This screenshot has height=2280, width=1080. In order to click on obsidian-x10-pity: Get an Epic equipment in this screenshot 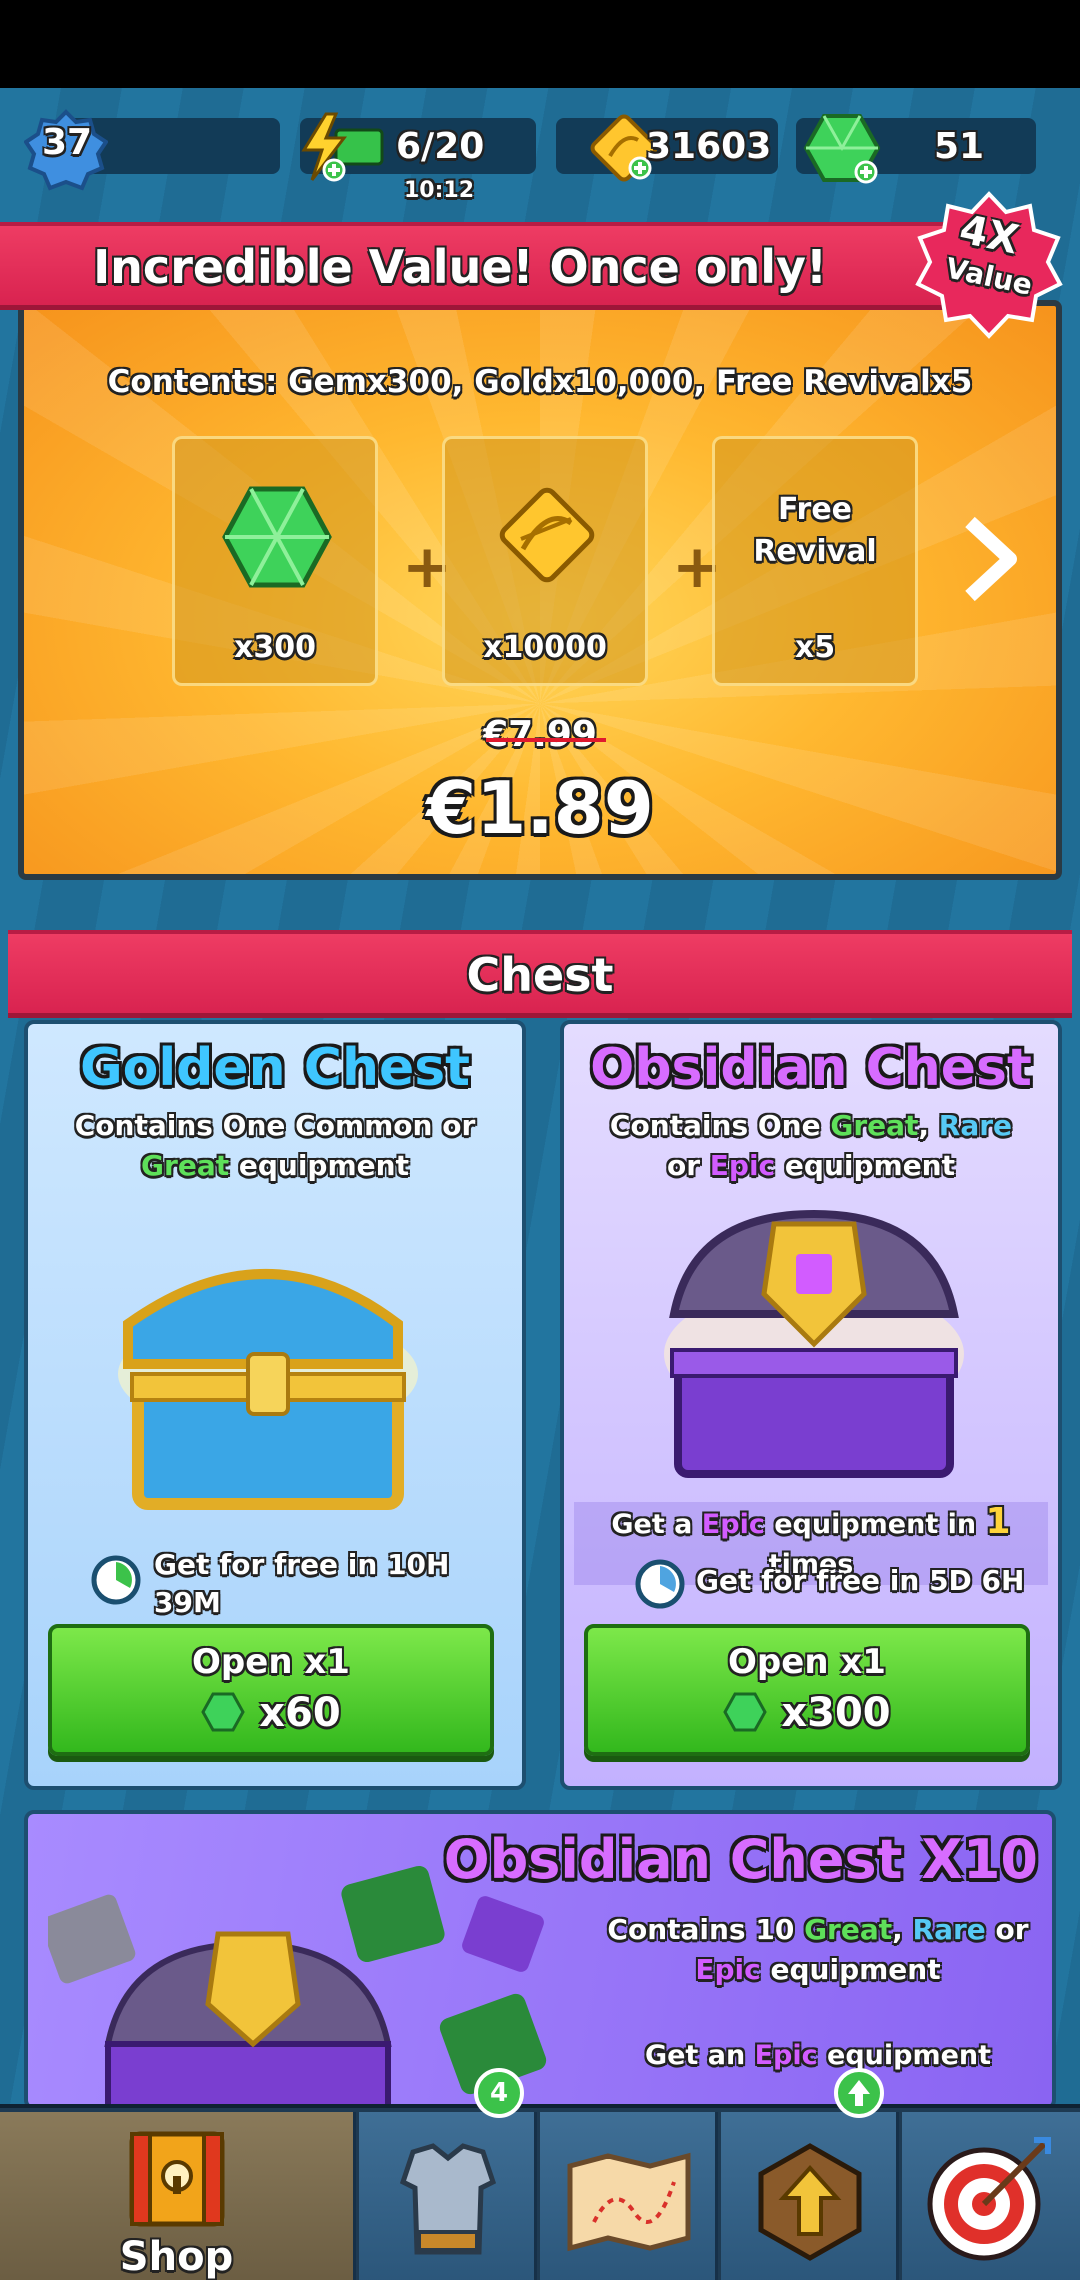, I will do `click(818, 2055)`.